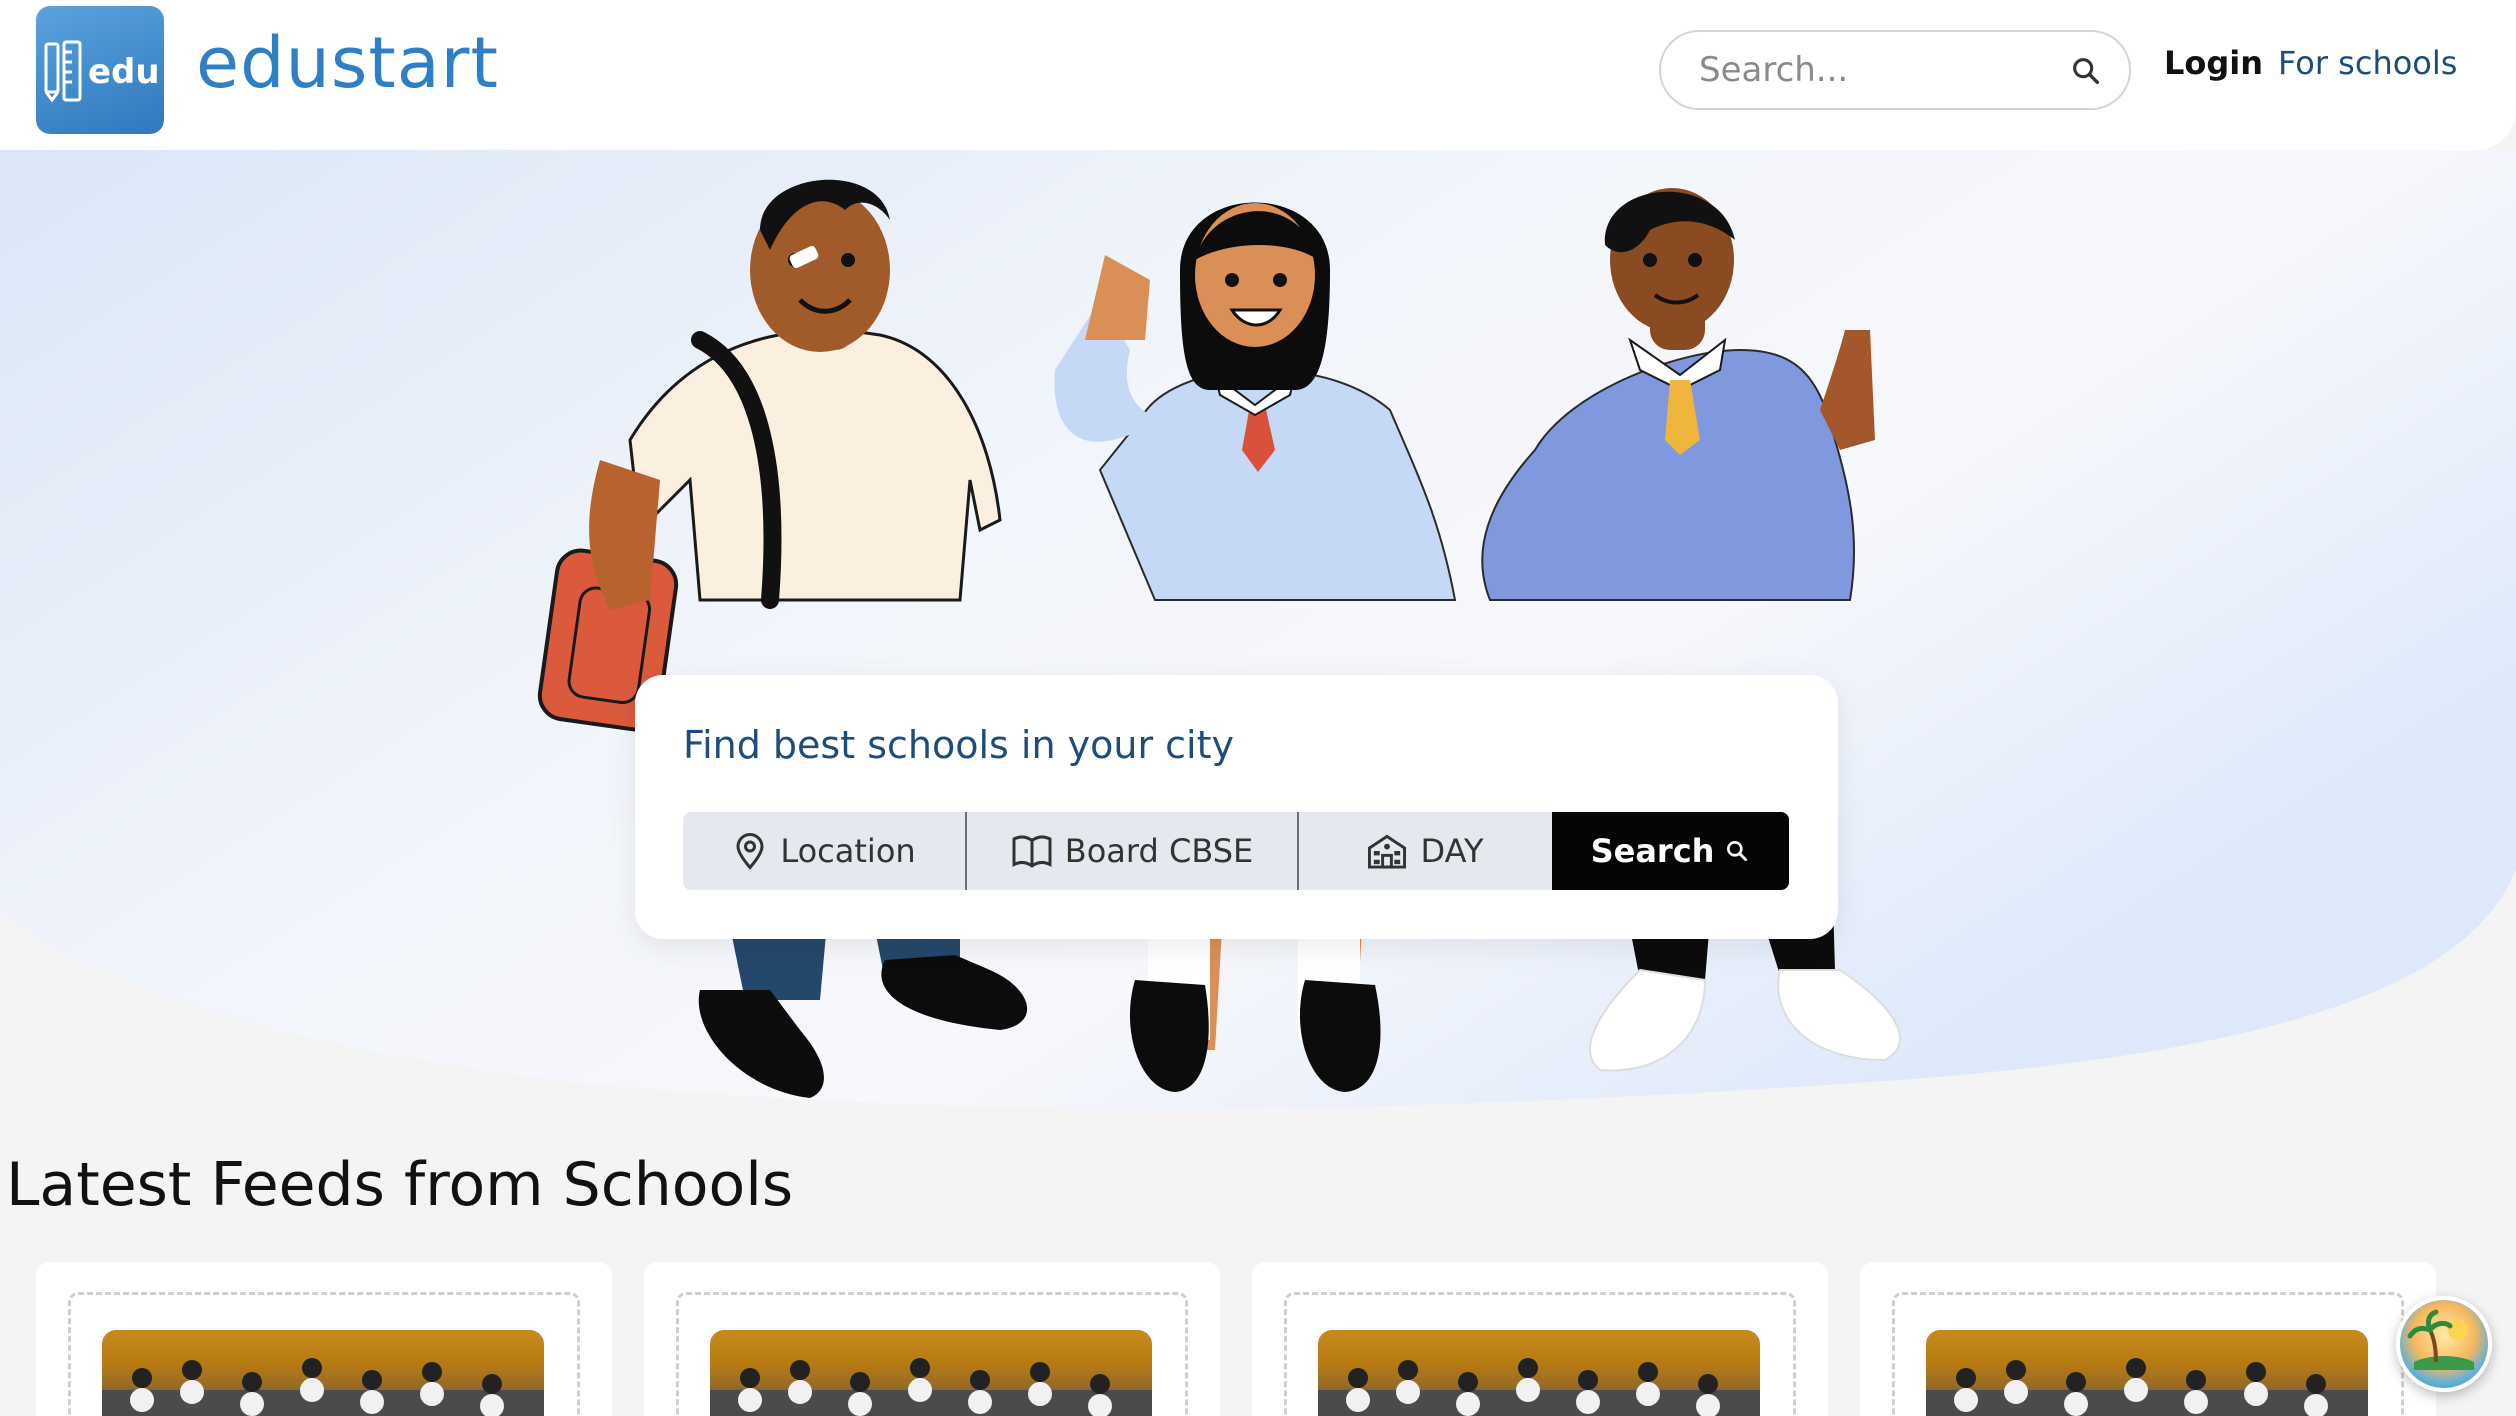  Describe the element at coordinates (848, 851) in the screenshot. I see `location-filter-label: Location` at that location.